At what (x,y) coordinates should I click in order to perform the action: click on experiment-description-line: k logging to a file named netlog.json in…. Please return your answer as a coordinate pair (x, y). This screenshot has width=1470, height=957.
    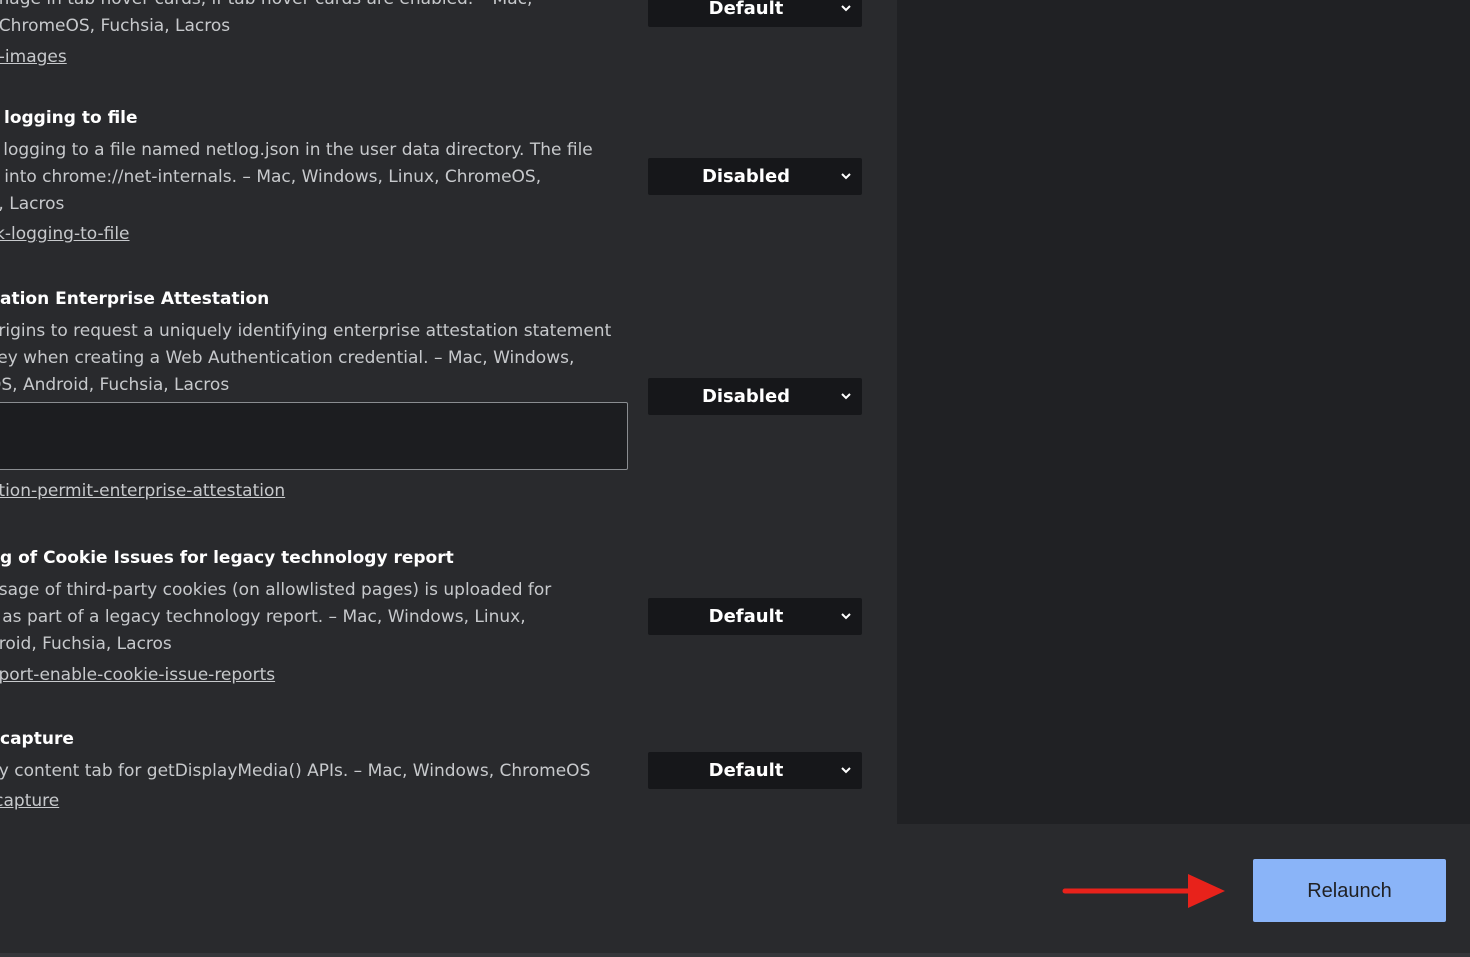
    Looking at the image, I should click on (296, 150).